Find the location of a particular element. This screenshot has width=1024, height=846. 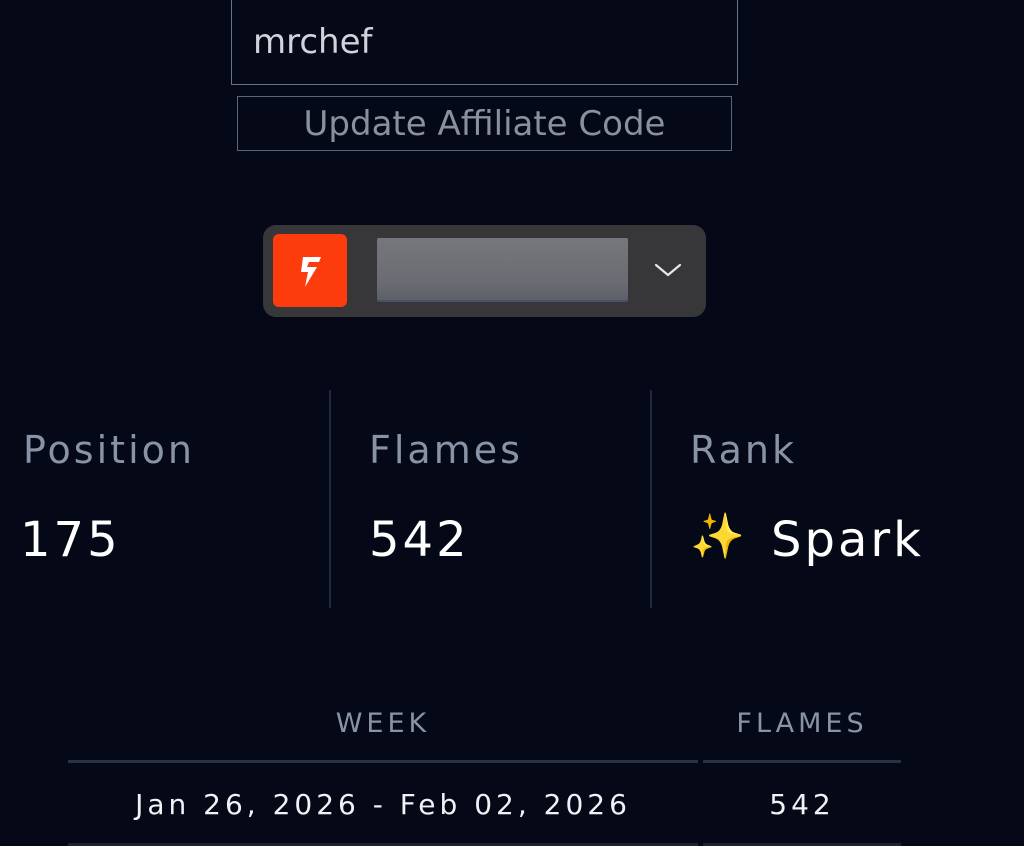

account-selector is located at coordinates (484, 271).